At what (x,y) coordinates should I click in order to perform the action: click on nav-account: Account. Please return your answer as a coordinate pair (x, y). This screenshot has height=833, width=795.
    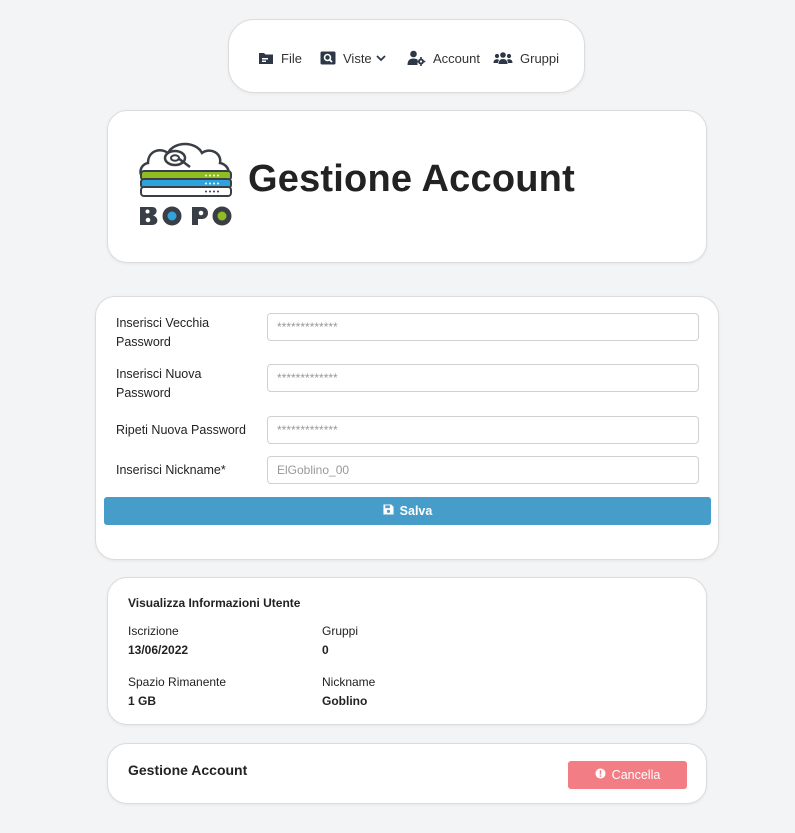
    Looking at the image, I should click on (443, 58).